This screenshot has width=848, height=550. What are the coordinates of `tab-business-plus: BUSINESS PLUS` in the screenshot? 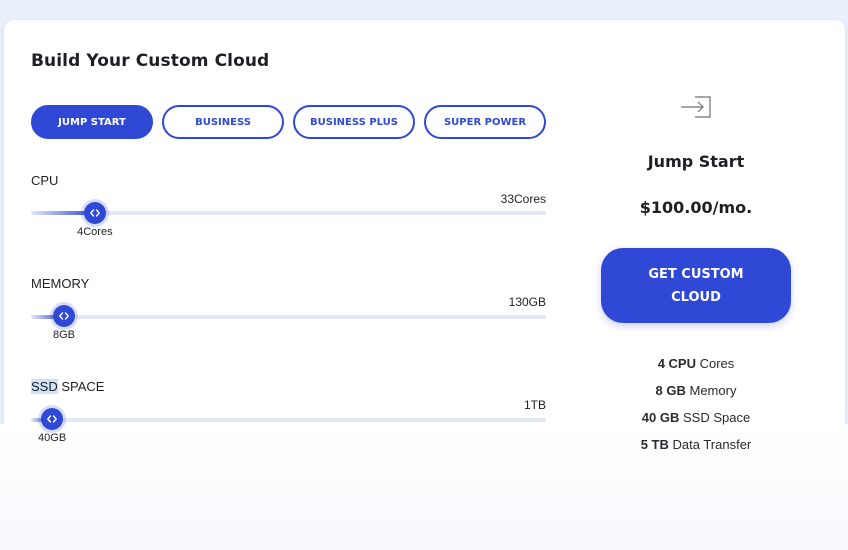 It's located at (354, 122).